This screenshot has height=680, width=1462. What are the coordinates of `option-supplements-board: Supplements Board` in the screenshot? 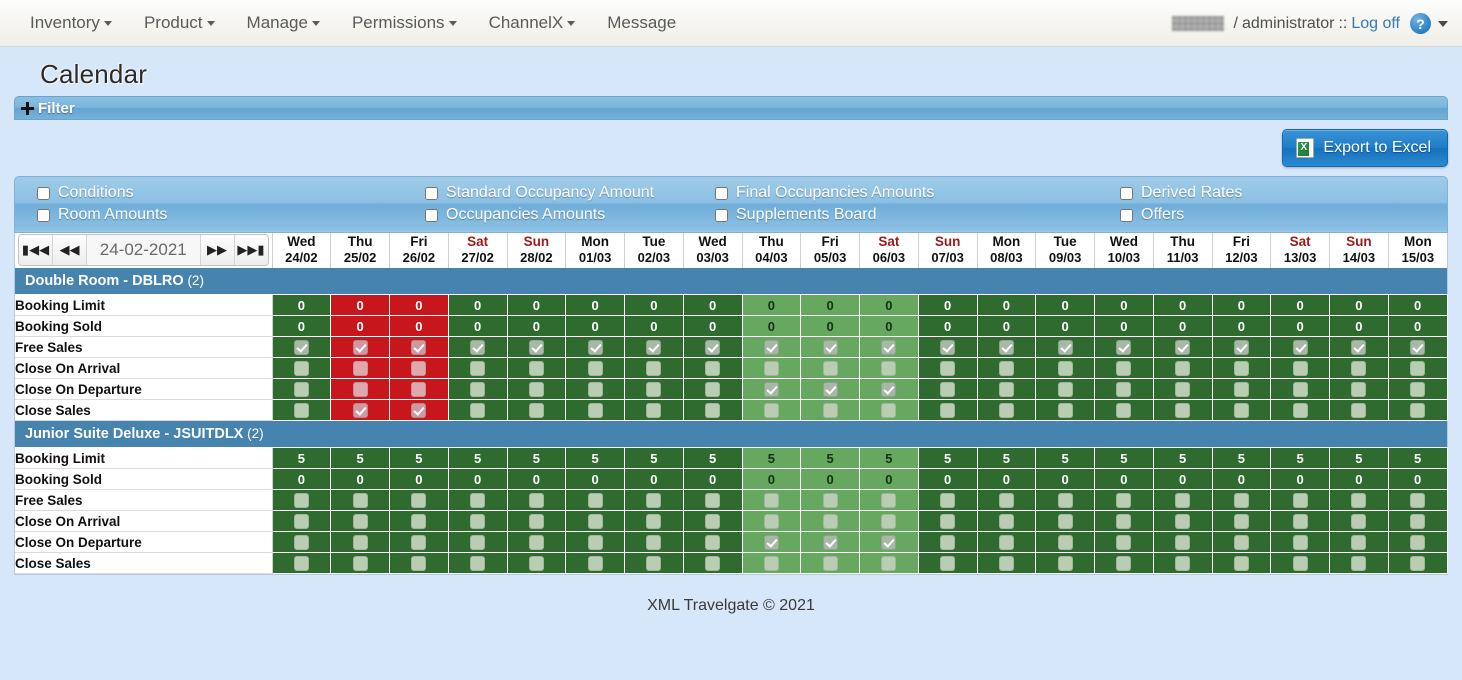 It's located at (903, 215).